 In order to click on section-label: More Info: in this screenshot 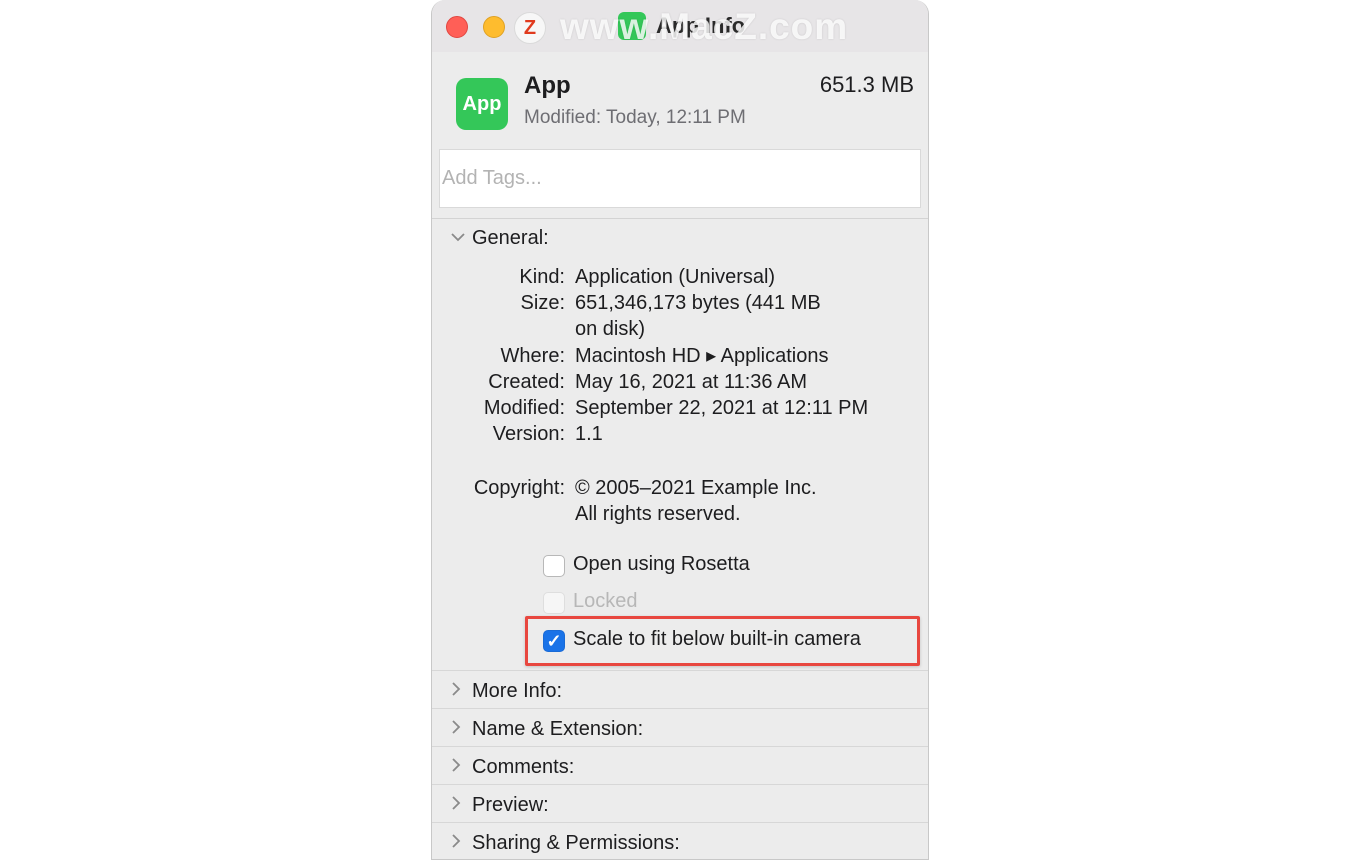, I will do `click(517, 691)`.